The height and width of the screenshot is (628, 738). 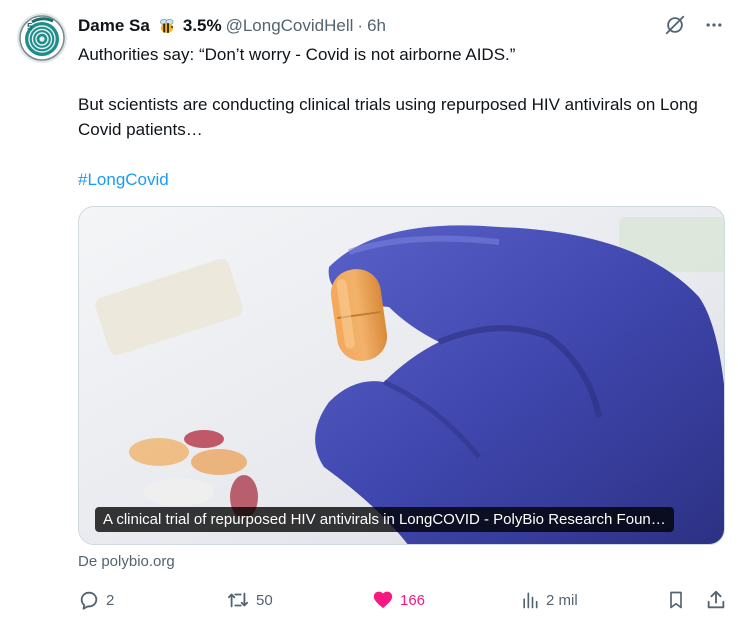 What do you see at coordinates (290, 26) in the screenshot?
I see `author-handle: @LongCovidHell` at bounding box center [290, 26].